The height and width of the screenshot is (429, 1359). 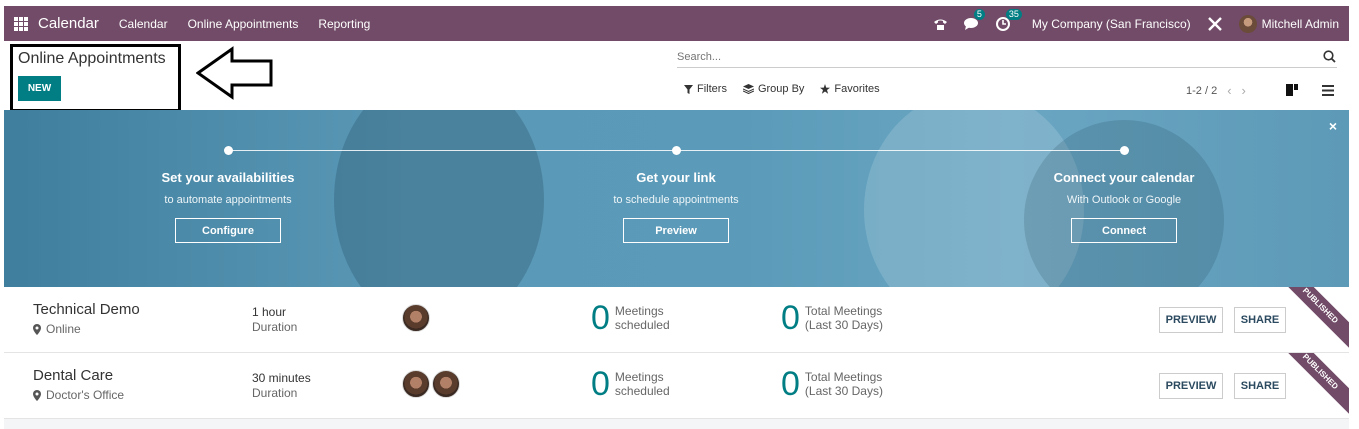 I want to click on user-avatar, so click(x=1247, y=23).